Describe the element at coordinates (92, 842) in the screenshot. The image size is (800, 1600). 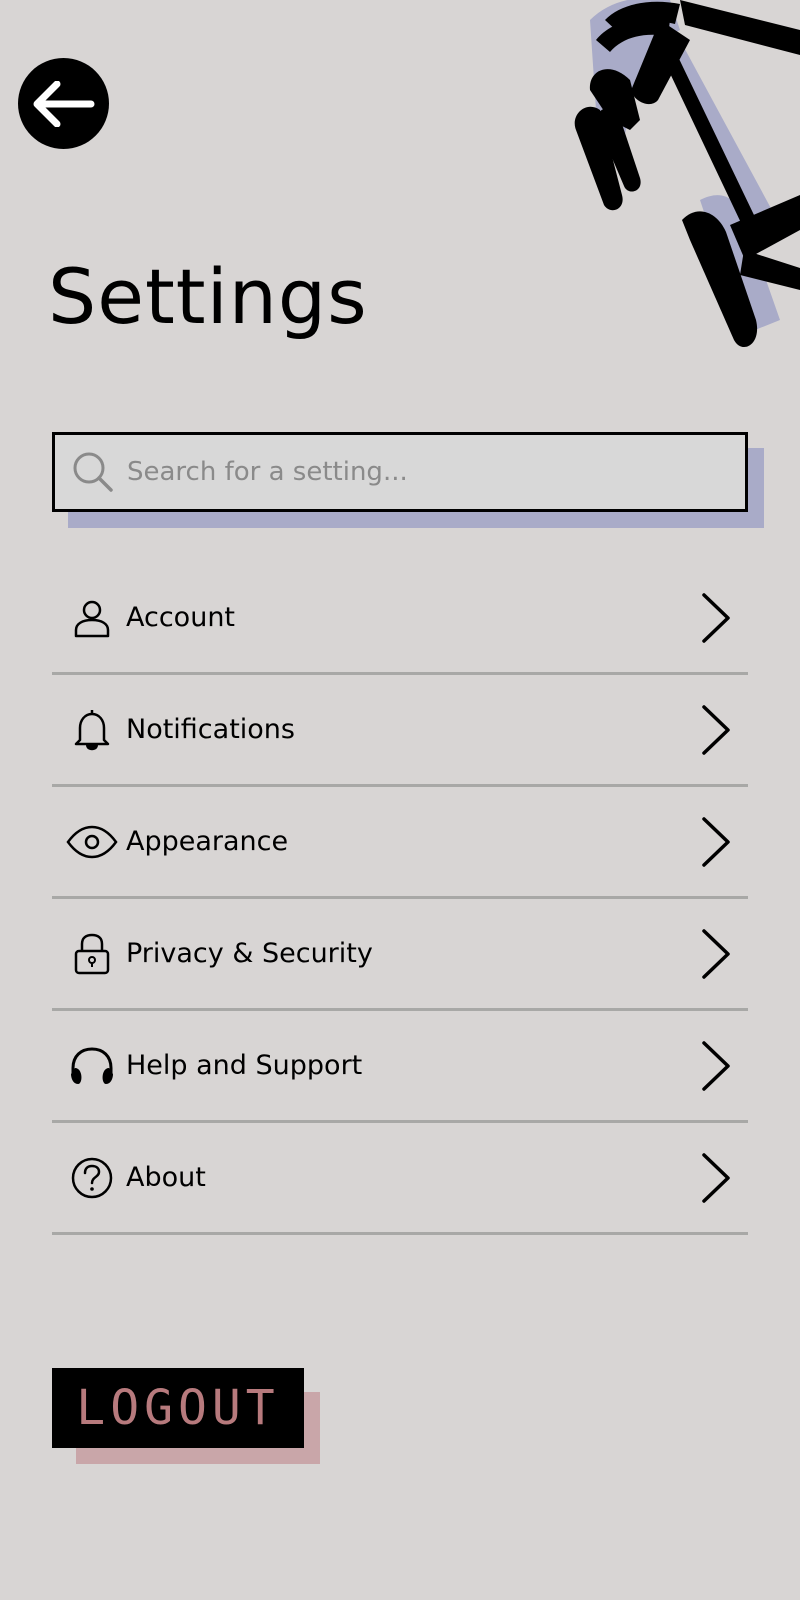
I see `eye-icon` at that location.